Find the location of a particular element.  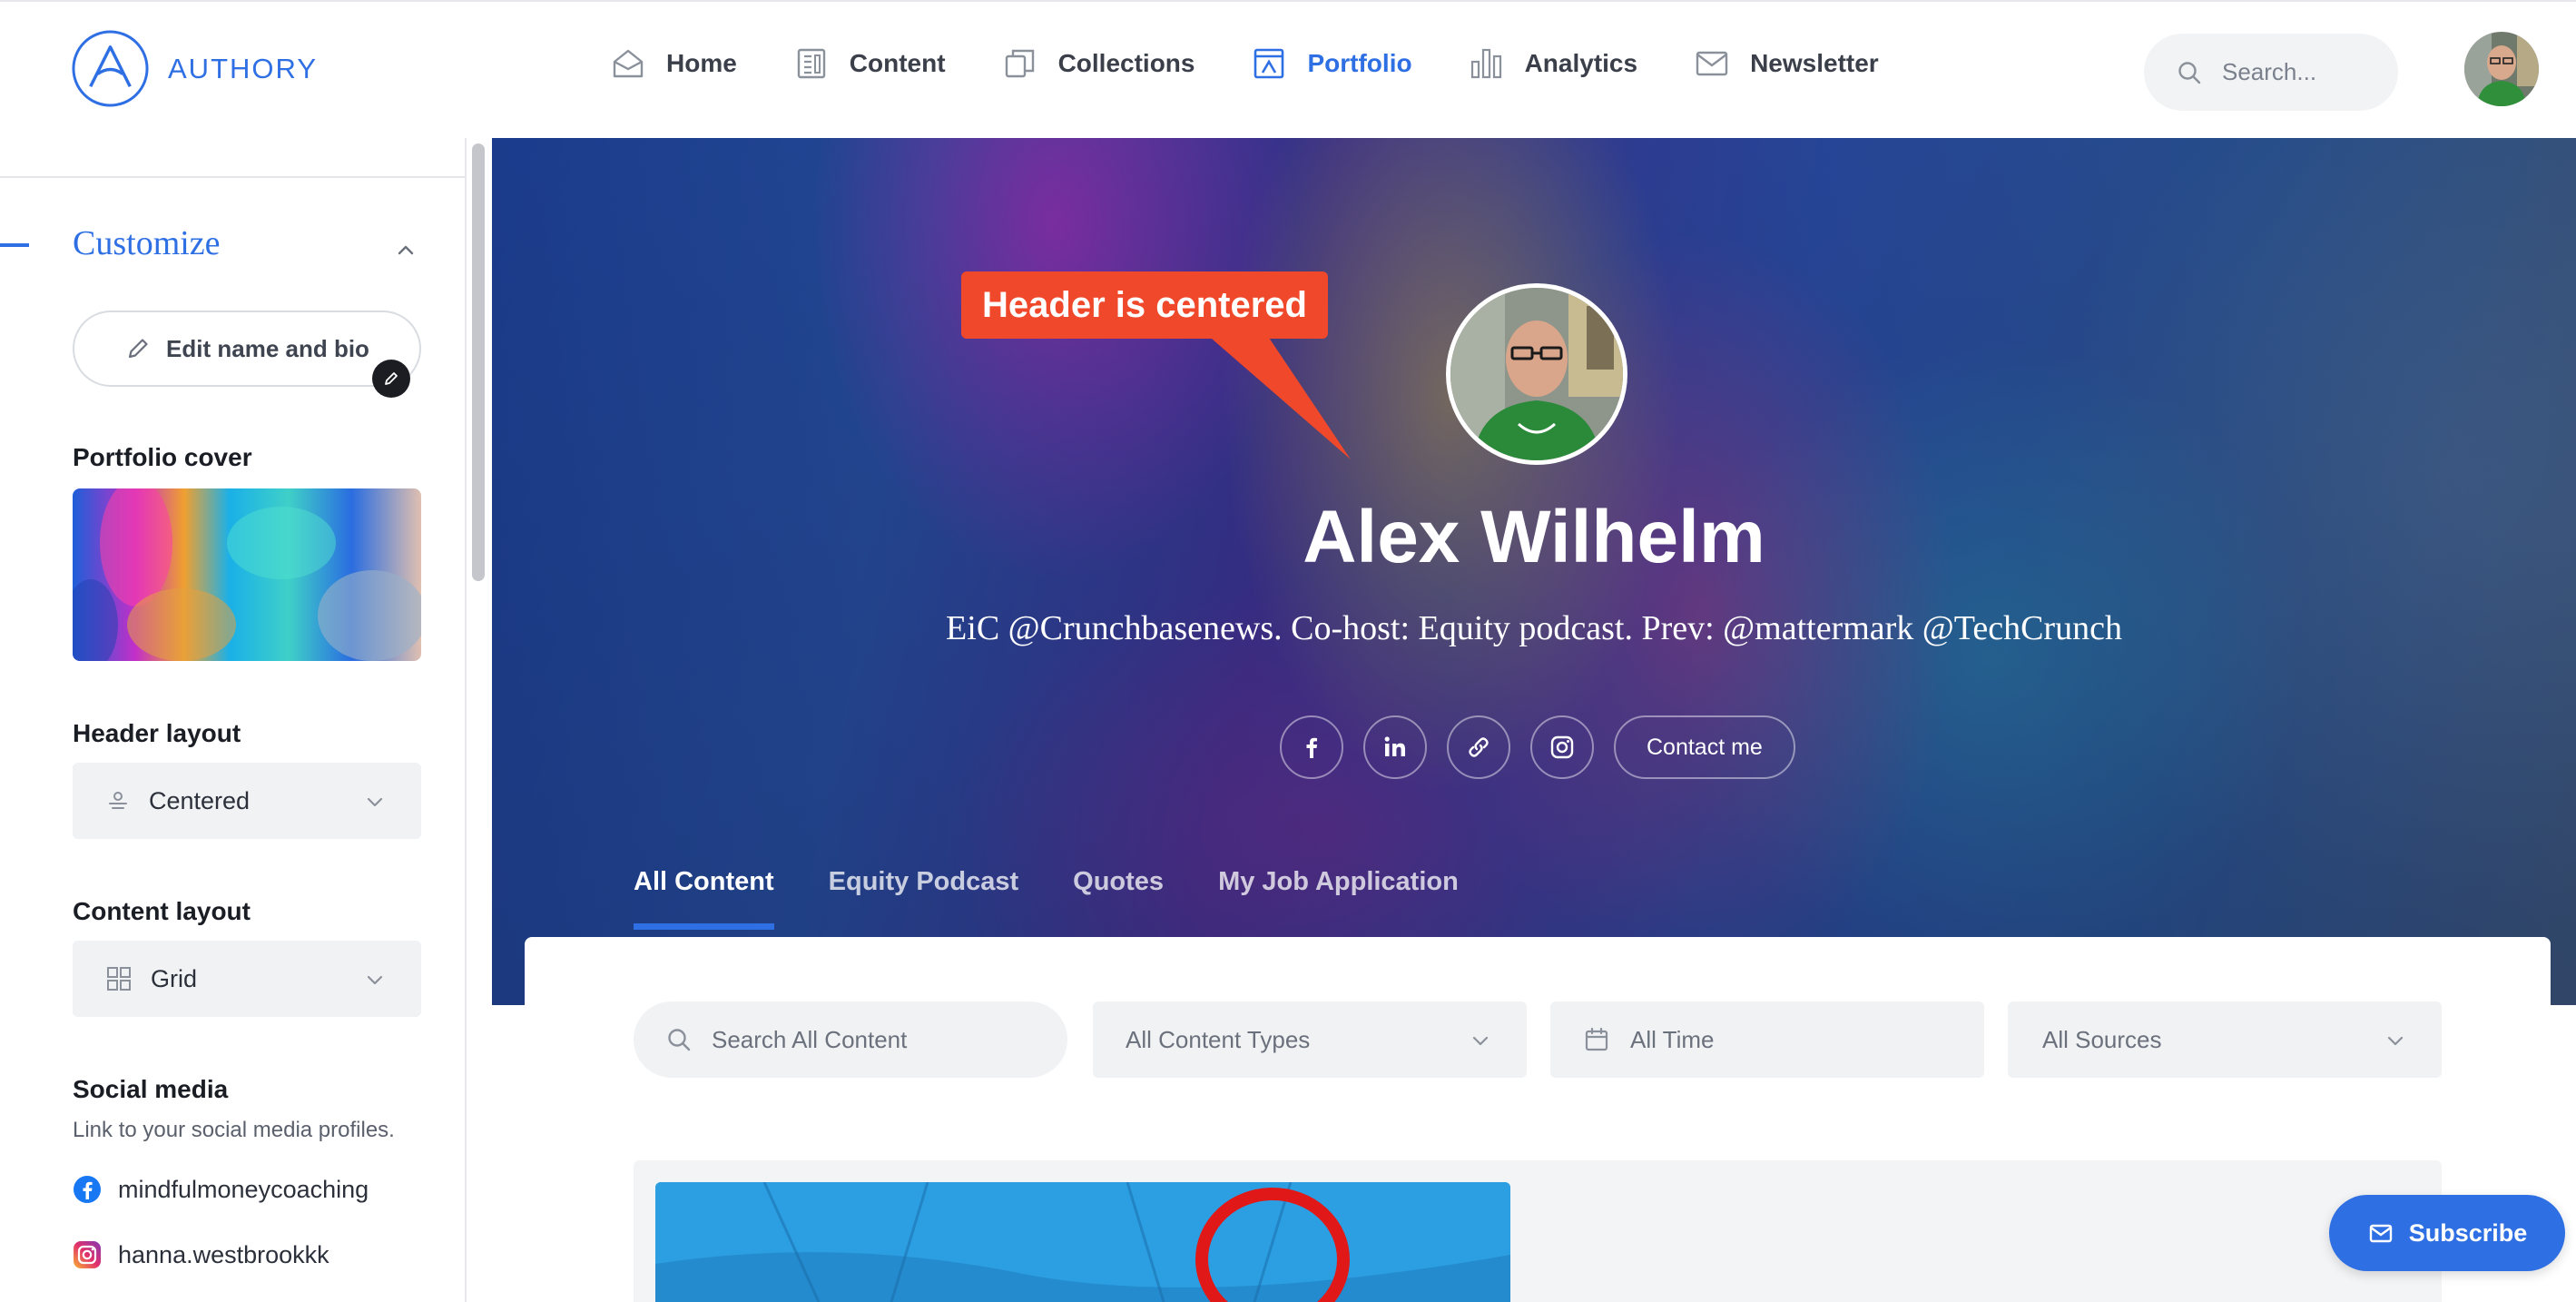

authory-logo: AUTHORY is located at coordinates (194, 68).